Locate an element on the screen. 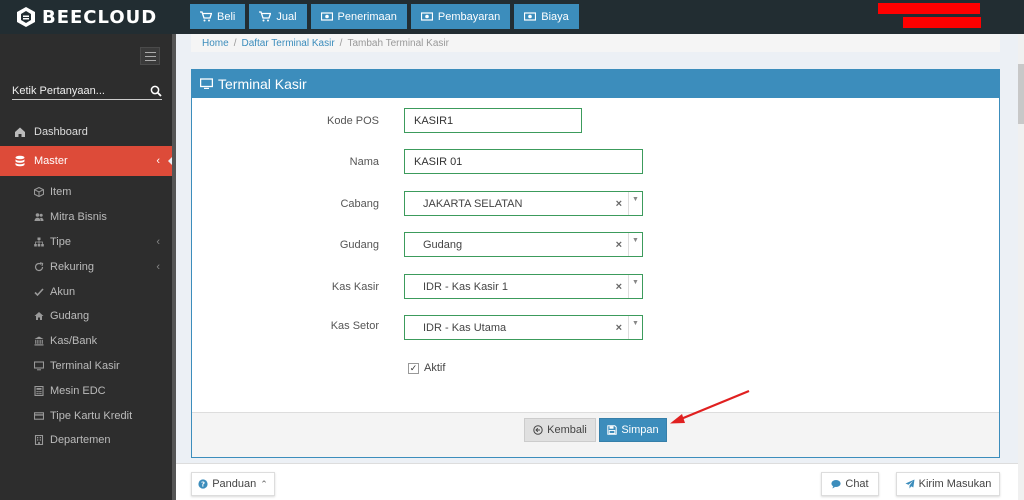  panel-footer: Kembali Simpan is located at coordinates (595, 434).